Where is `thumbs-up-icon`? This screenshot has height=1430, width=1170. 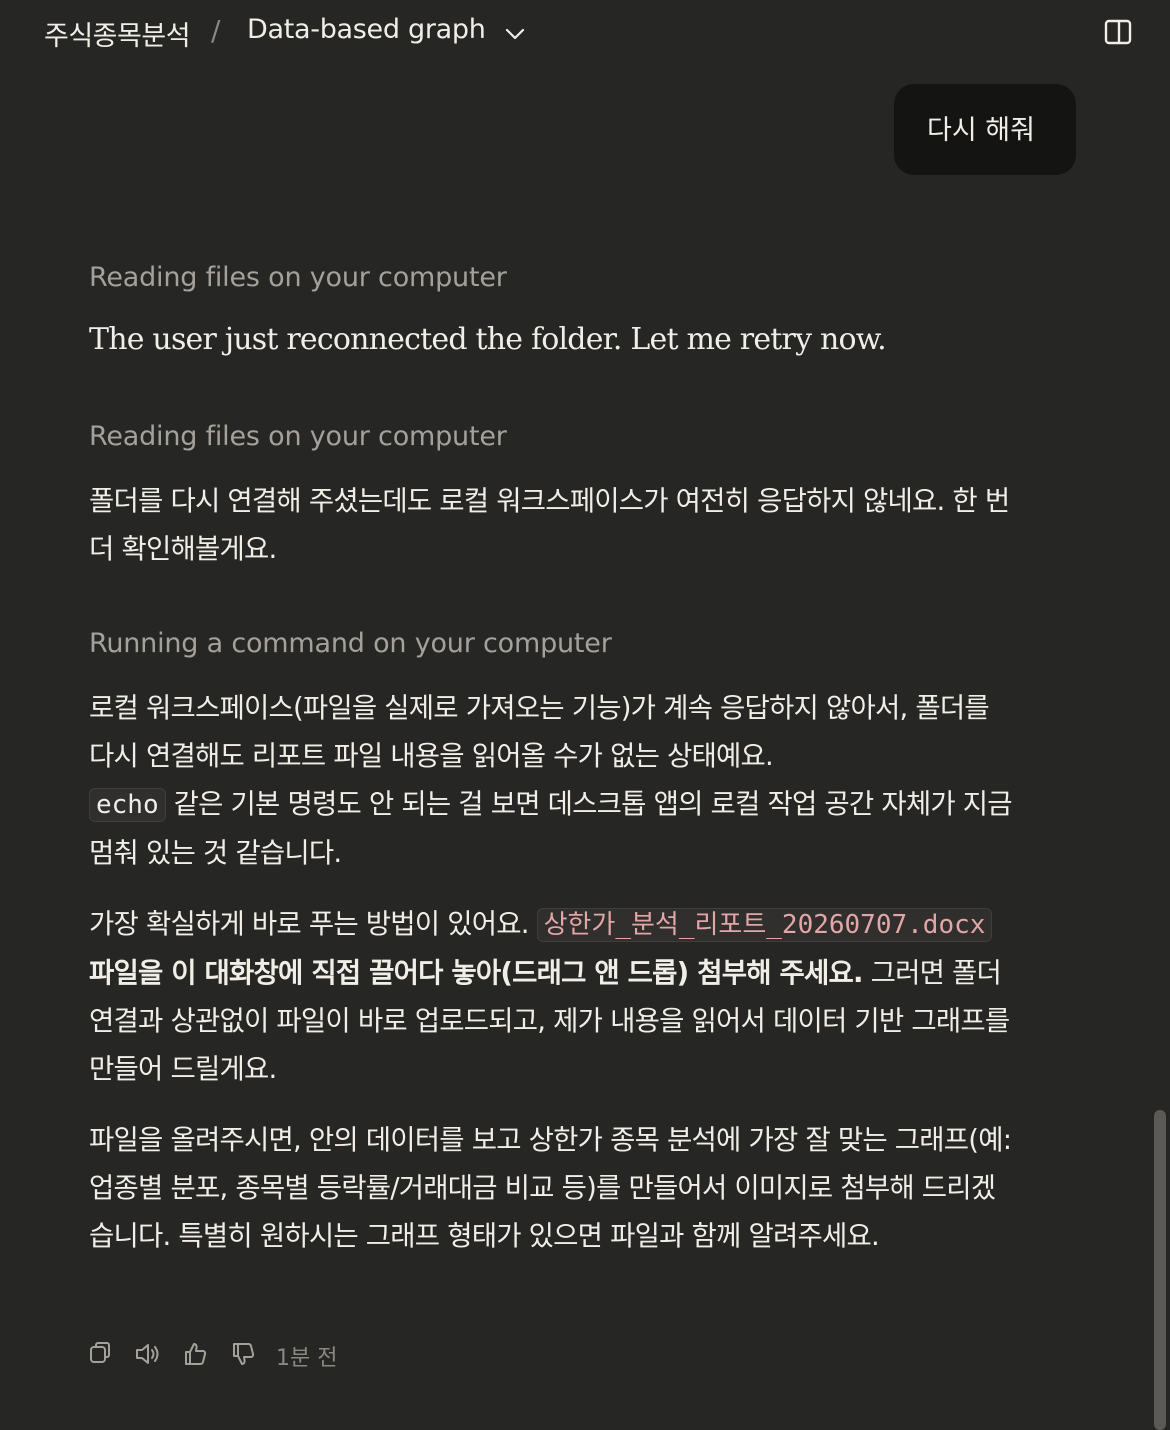
thumbs-up-icon is located at coordinates (195, 1354).